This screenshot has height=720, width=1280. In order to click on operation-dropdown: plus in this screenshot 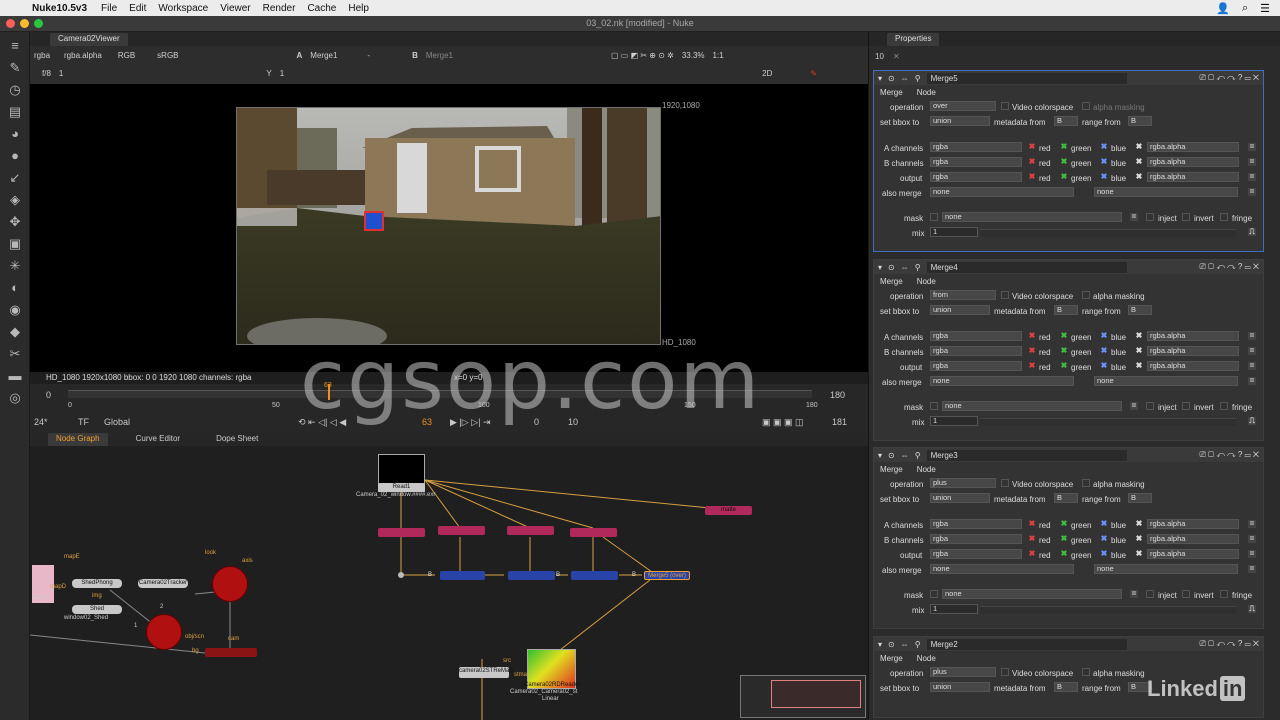, I will do `click(963, 483)`.